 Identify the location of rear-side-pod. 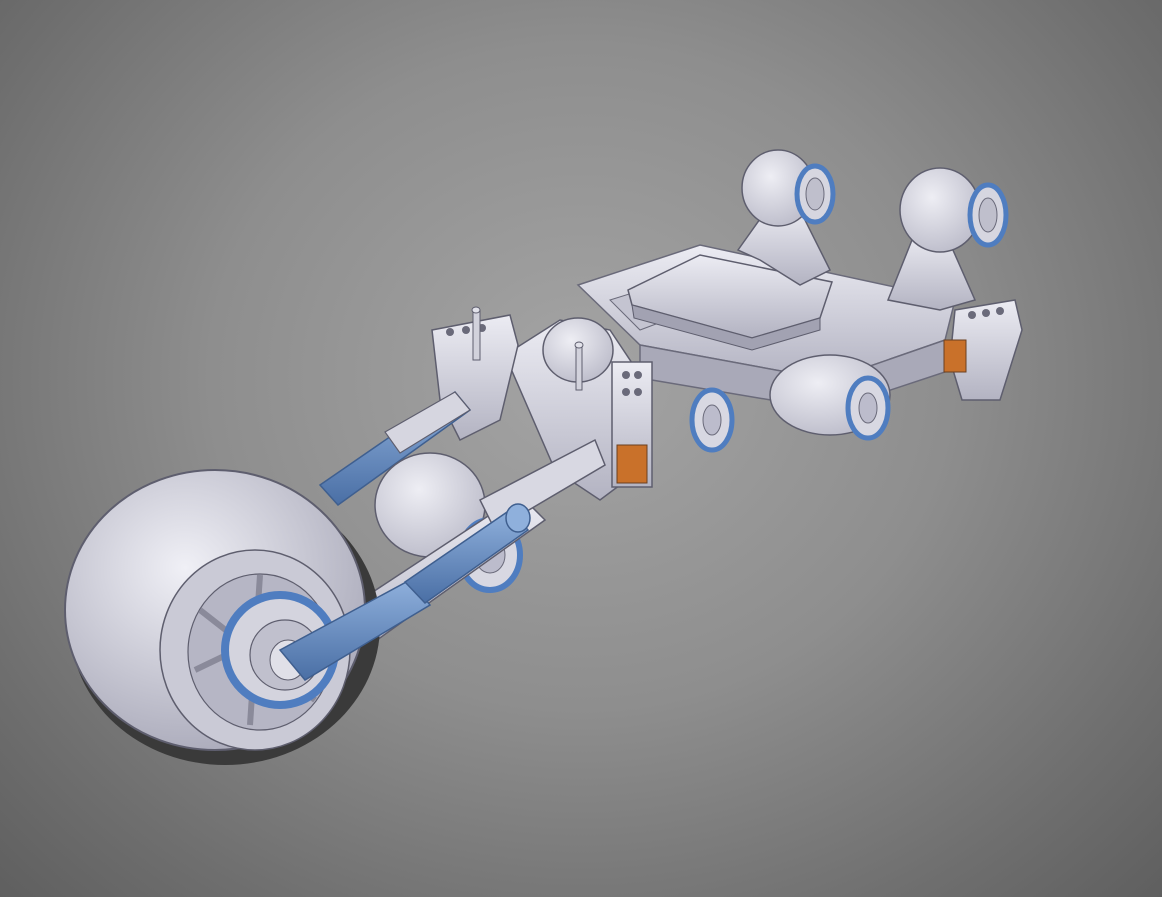
(983, 350).